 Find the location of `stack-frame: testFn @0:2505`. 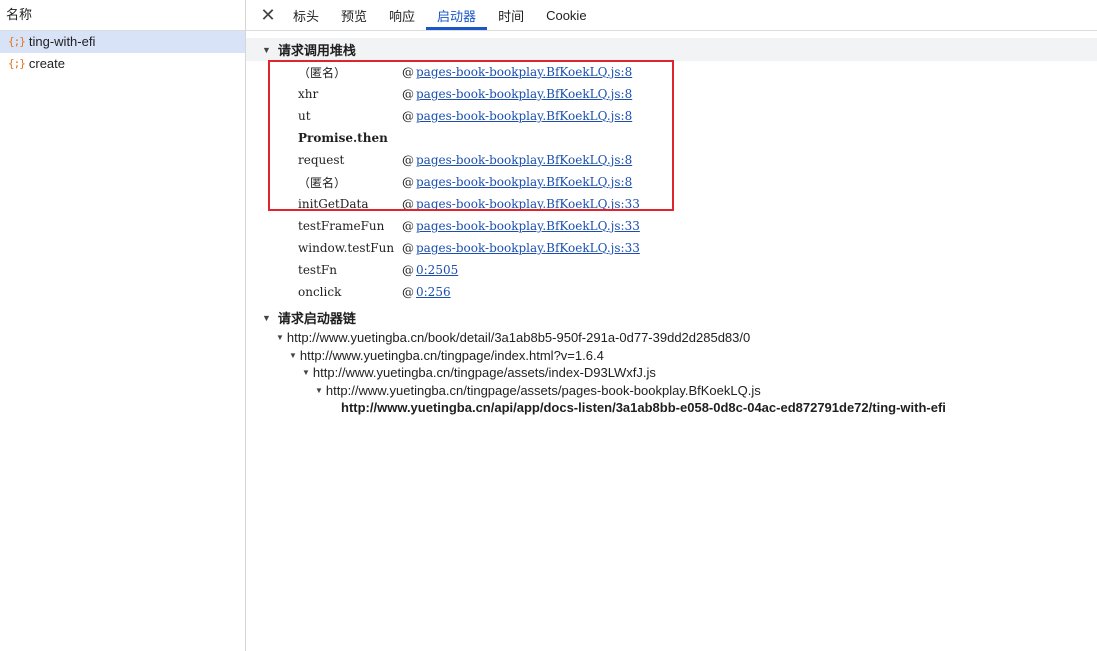

stack-frame: testFn @0:2505 is located at coordinates (671, 270).